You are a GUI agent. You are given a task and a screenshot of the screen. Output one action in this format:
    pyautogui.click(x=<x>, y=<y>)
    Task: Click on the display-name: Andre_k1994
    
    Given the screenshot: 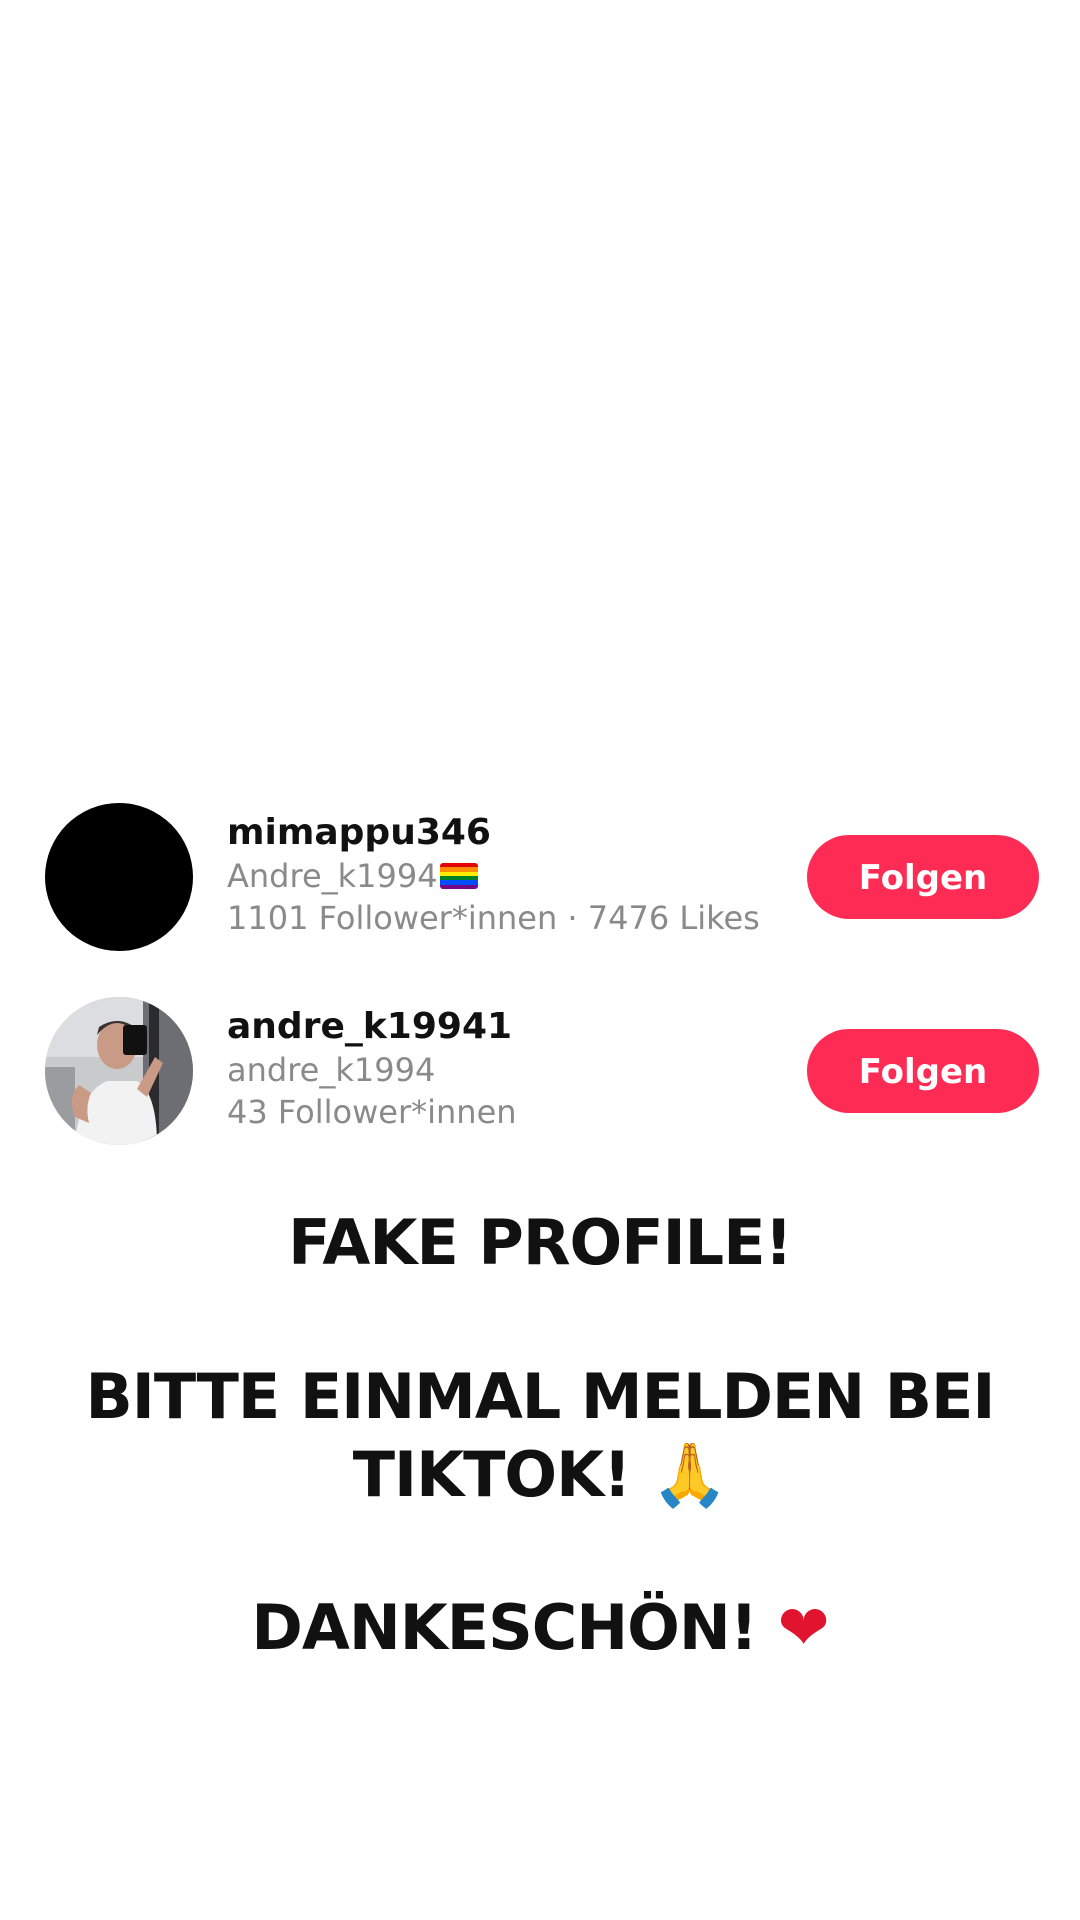 What is the action you would take?
    pyautogui.click(x=332, y=876)
    